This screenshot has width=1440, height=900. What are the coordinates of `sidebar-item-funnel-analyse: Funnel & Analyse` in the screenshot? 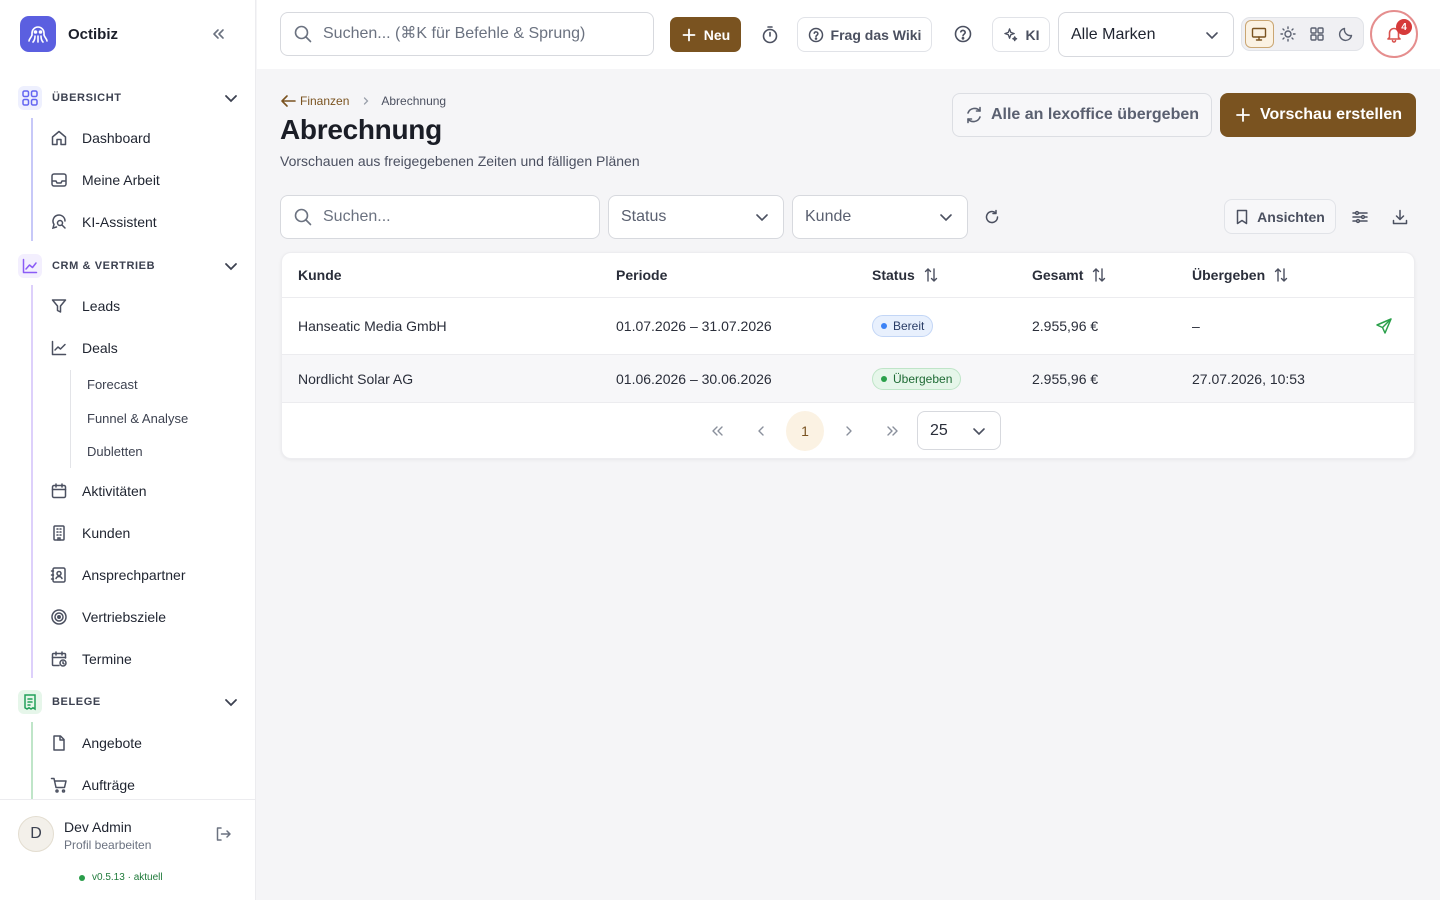 It's located at (137, 418).